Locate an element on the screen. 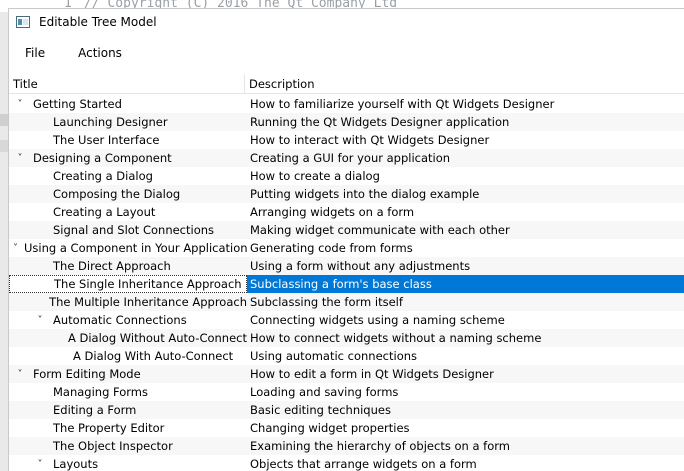  tree-cell-title: The User Interface is located at coordinates (128, 140).